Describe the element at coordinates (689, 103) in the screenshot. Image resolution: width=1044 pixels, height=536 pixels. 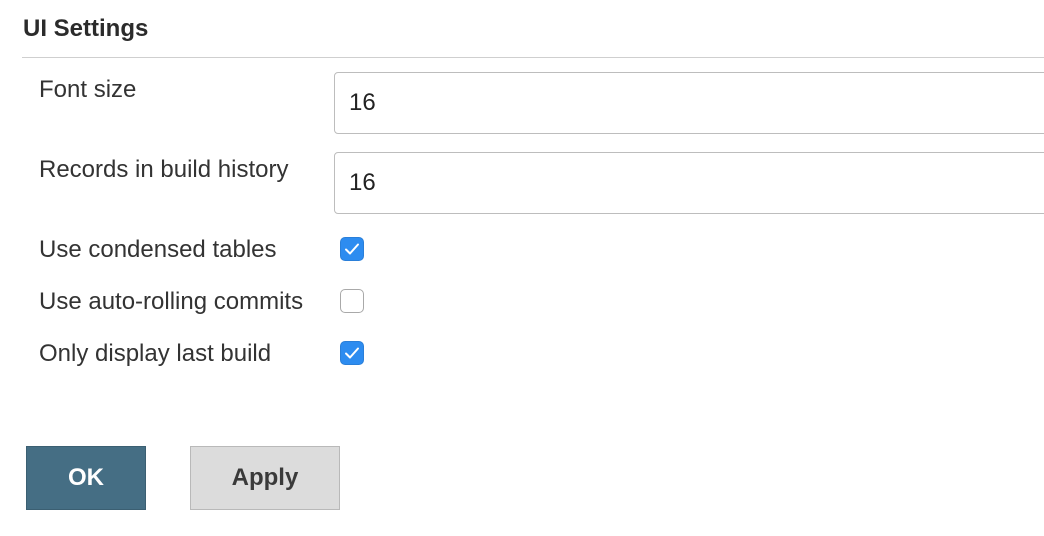
I see `font-size-input` at that location.